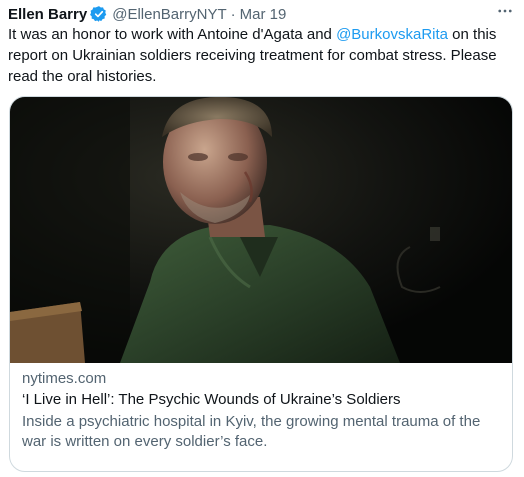 The width and height of the screenshot is (524, 477). I want to click on tweet-date: Mar 19, so click(263, 14).